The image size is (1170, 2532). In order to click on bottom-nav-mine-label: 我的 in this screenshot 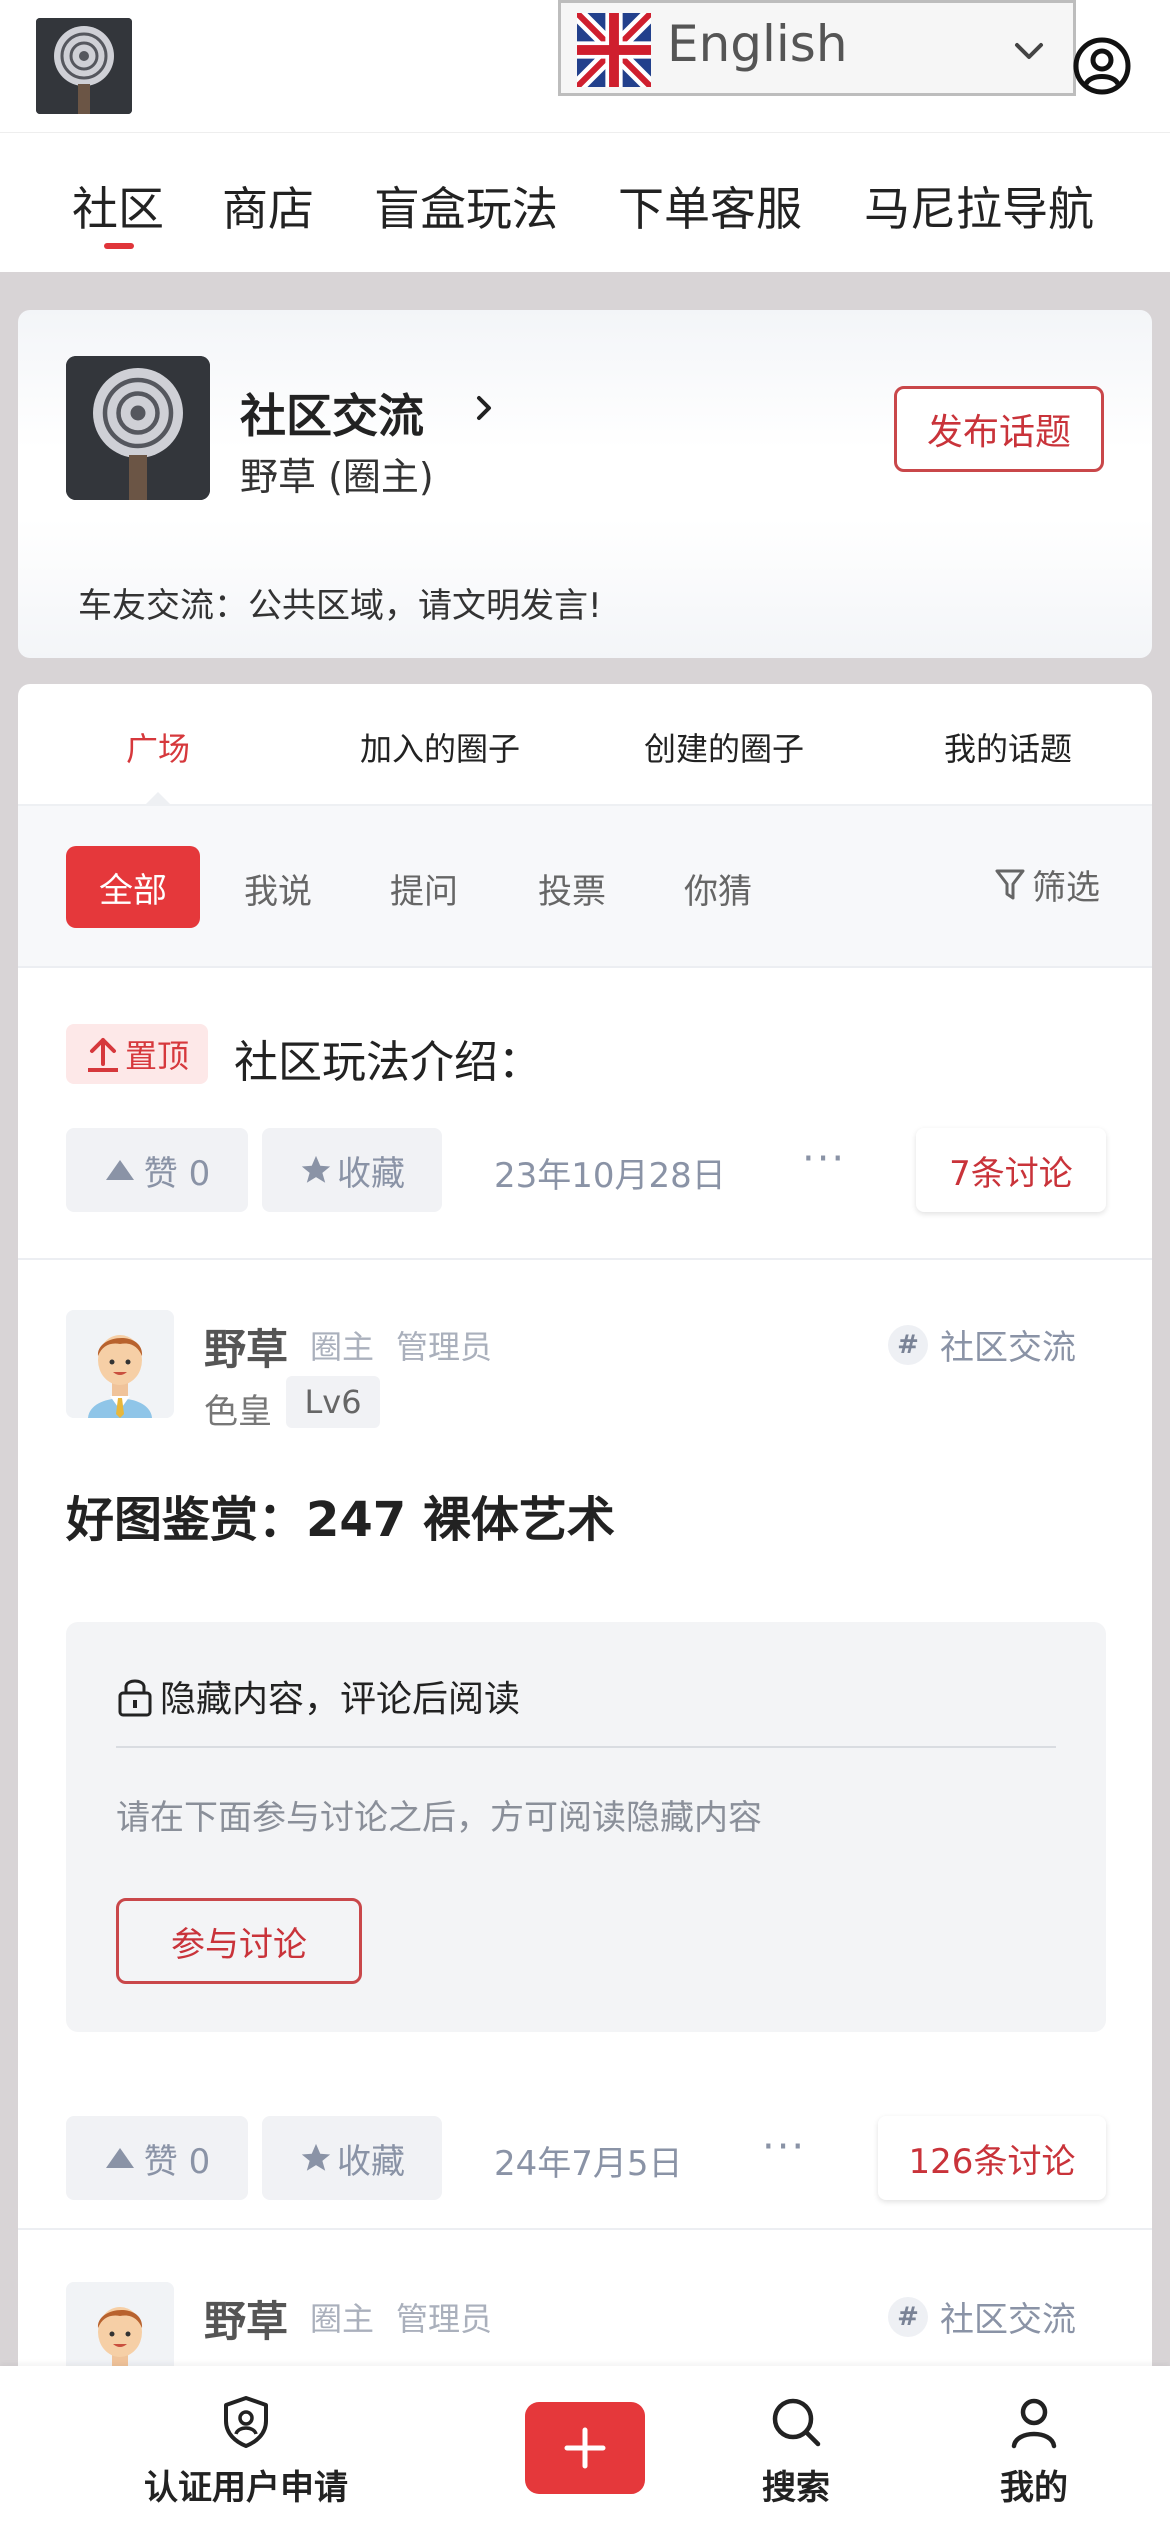, I will do `click(1034, 2488)`.